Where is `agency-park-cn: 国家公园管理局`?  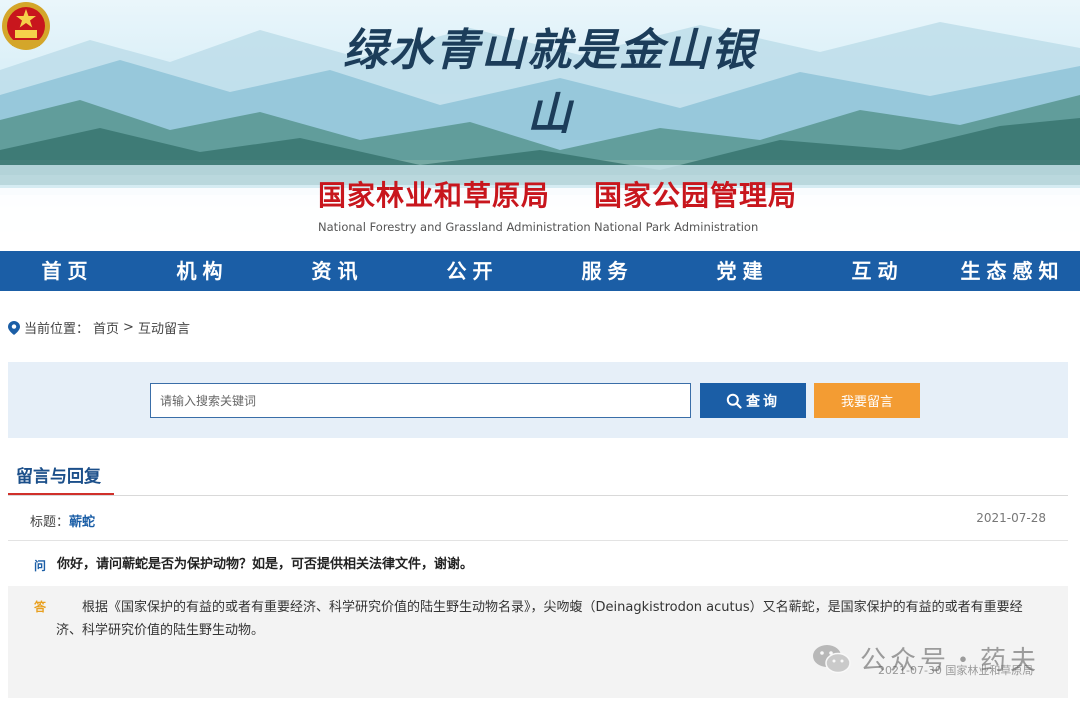
agency-park-cn: 国家公园管理局 is located at coordinates (696, 195).